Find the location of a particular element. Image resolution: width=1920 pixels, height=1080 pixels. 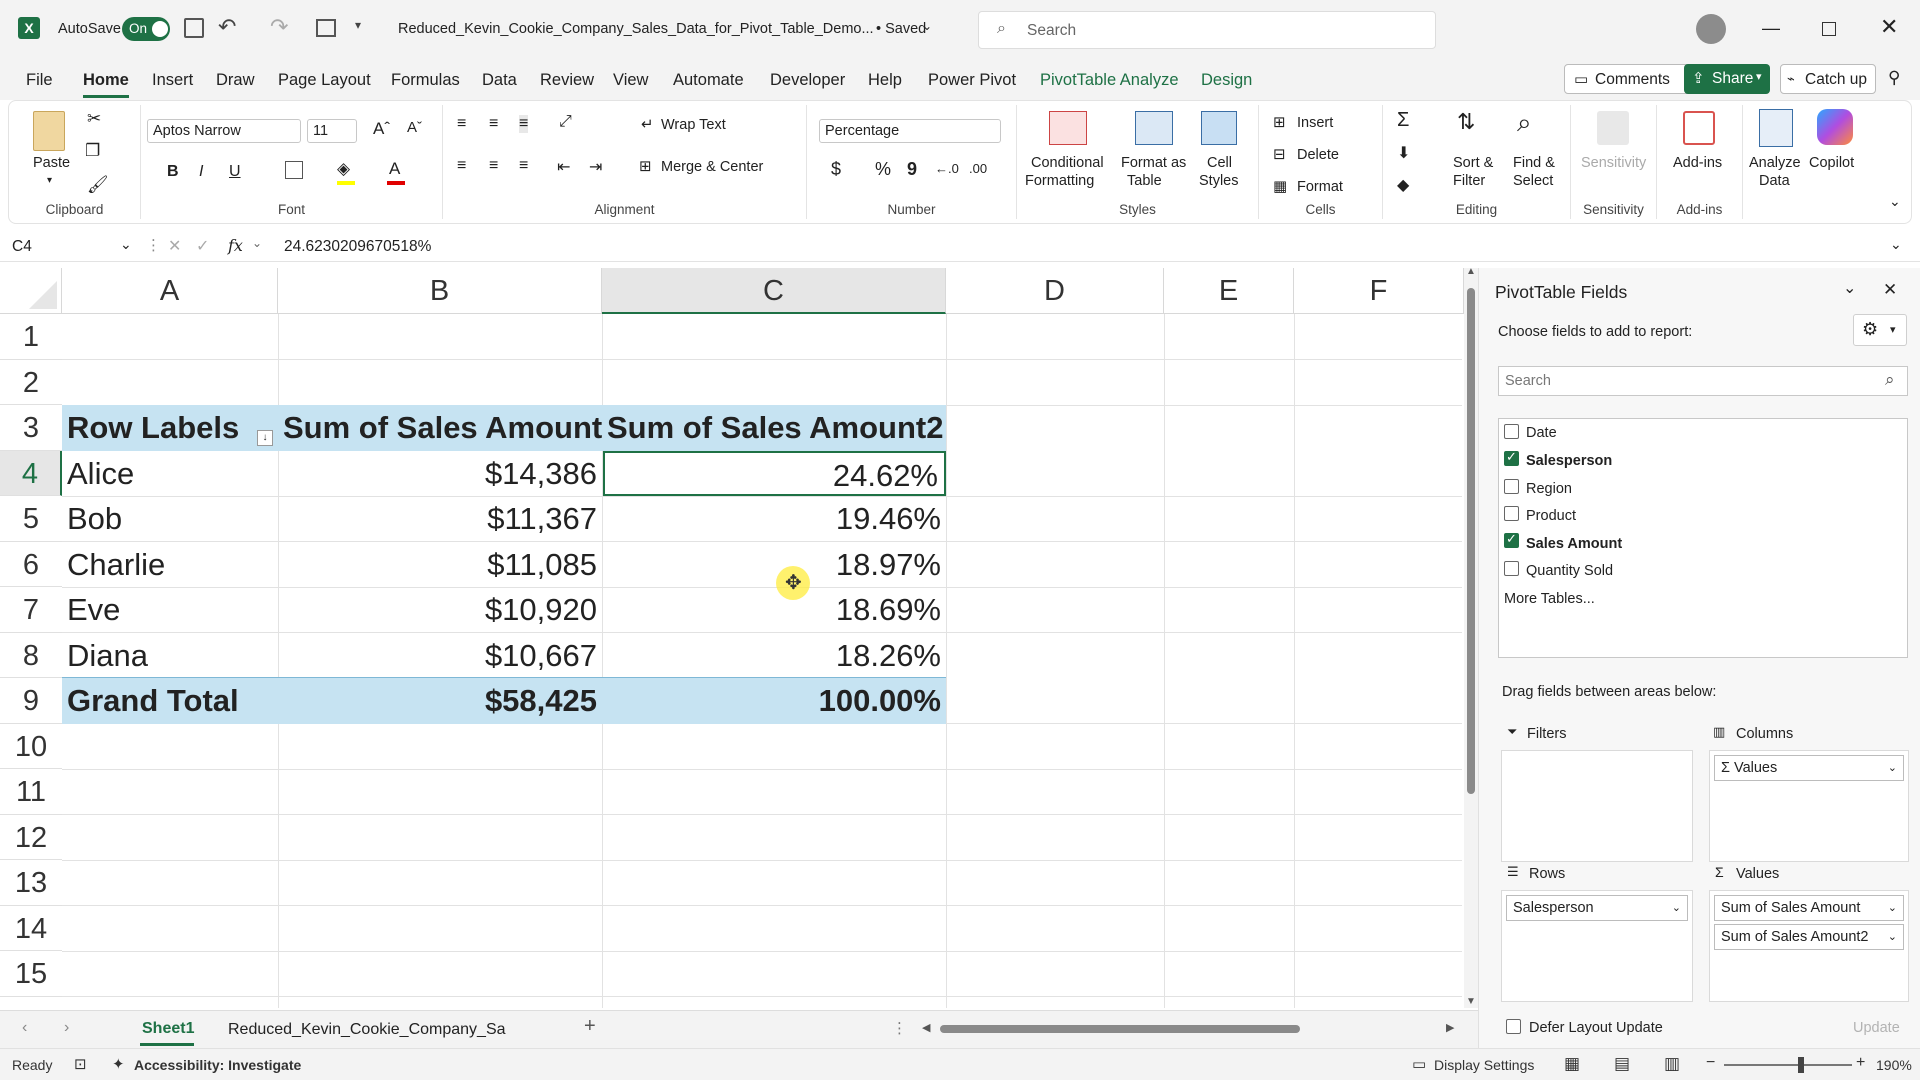

percent-button: % is located at coordinates (883, 169).